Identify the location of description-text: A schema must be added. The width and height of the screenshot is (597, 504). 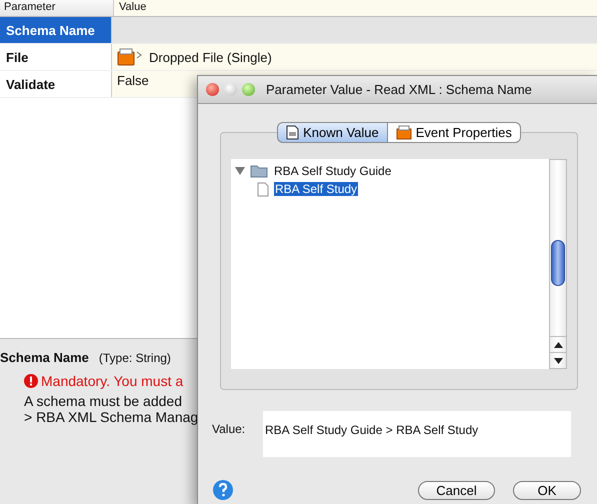
(103, 401).